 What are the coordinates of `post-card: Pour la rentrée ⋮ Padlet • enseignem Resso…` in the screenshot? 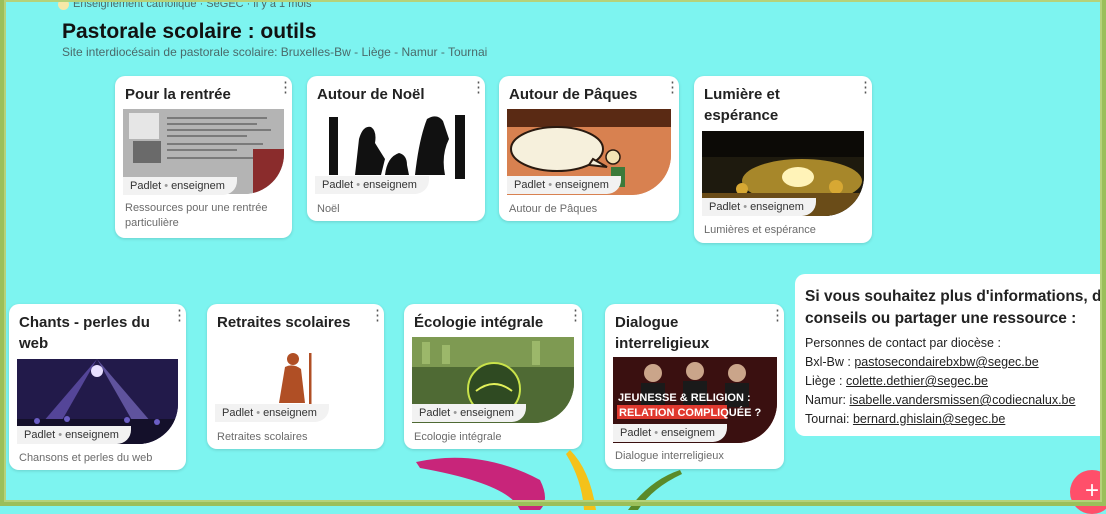 It's located at (204, 157).